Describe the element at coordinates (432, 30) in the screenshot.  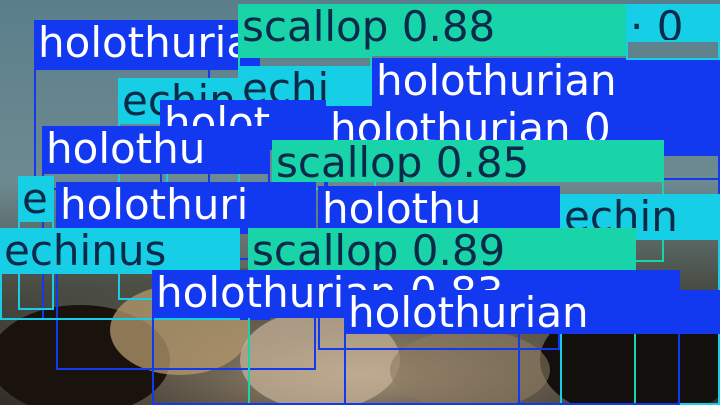
I see `detection-label-scallop: scallop 0.88` at that location.